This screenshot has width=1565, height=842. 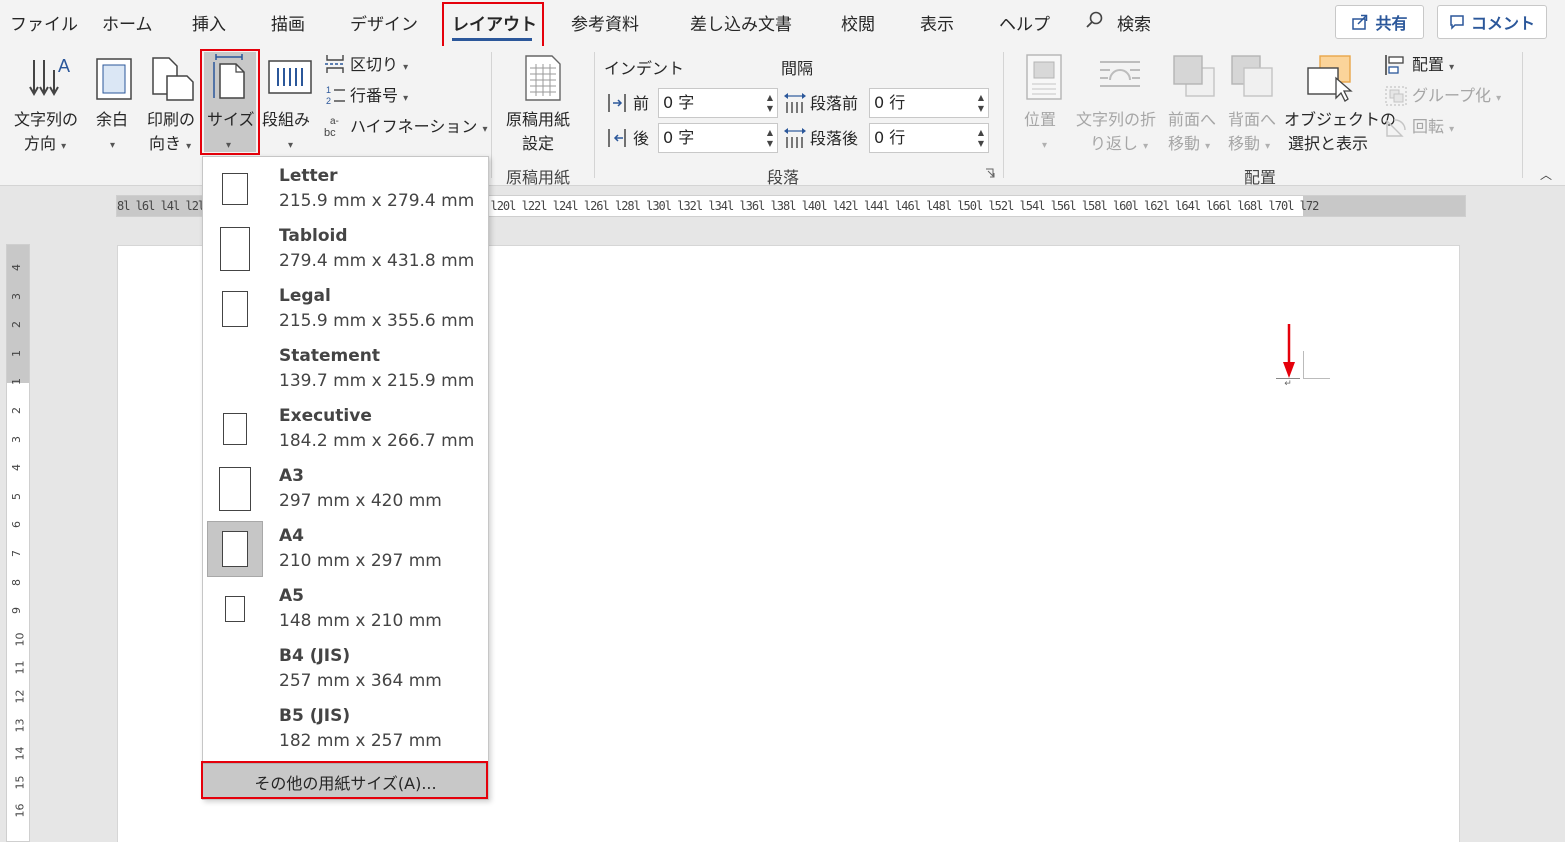 What do you see at coordinates (209, 22) in the screenshot?
I see `tab-insert: 挿入` at bounding box center [209, 22].